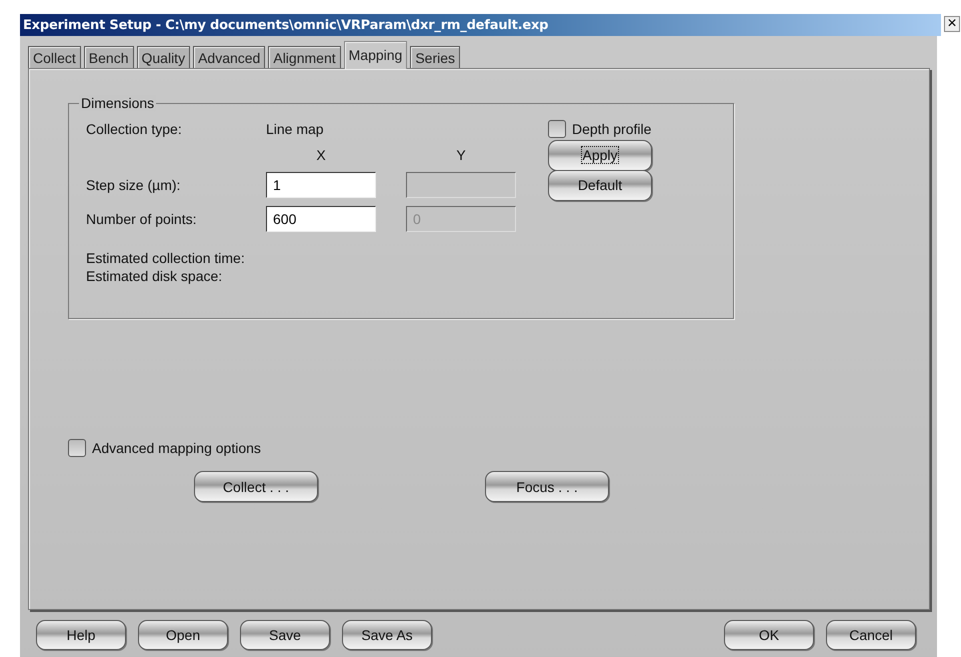 This screenshot has width=961, height=657. What do you see at coordinates (612, 129) in the screenshot?
I see `checkbox-label: Depth profile` at bounding box center [612, 129].